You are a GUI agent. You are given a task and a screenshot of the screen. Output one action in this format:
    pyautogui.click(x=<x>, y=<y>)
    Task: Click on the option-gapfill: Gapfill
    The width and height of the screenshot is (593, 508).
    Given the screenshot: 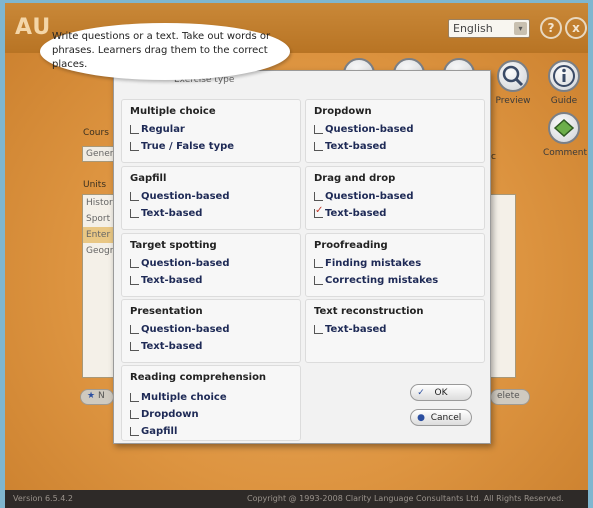 What is the action you would take?
    pyautogui.click(x=153, y=431)
    